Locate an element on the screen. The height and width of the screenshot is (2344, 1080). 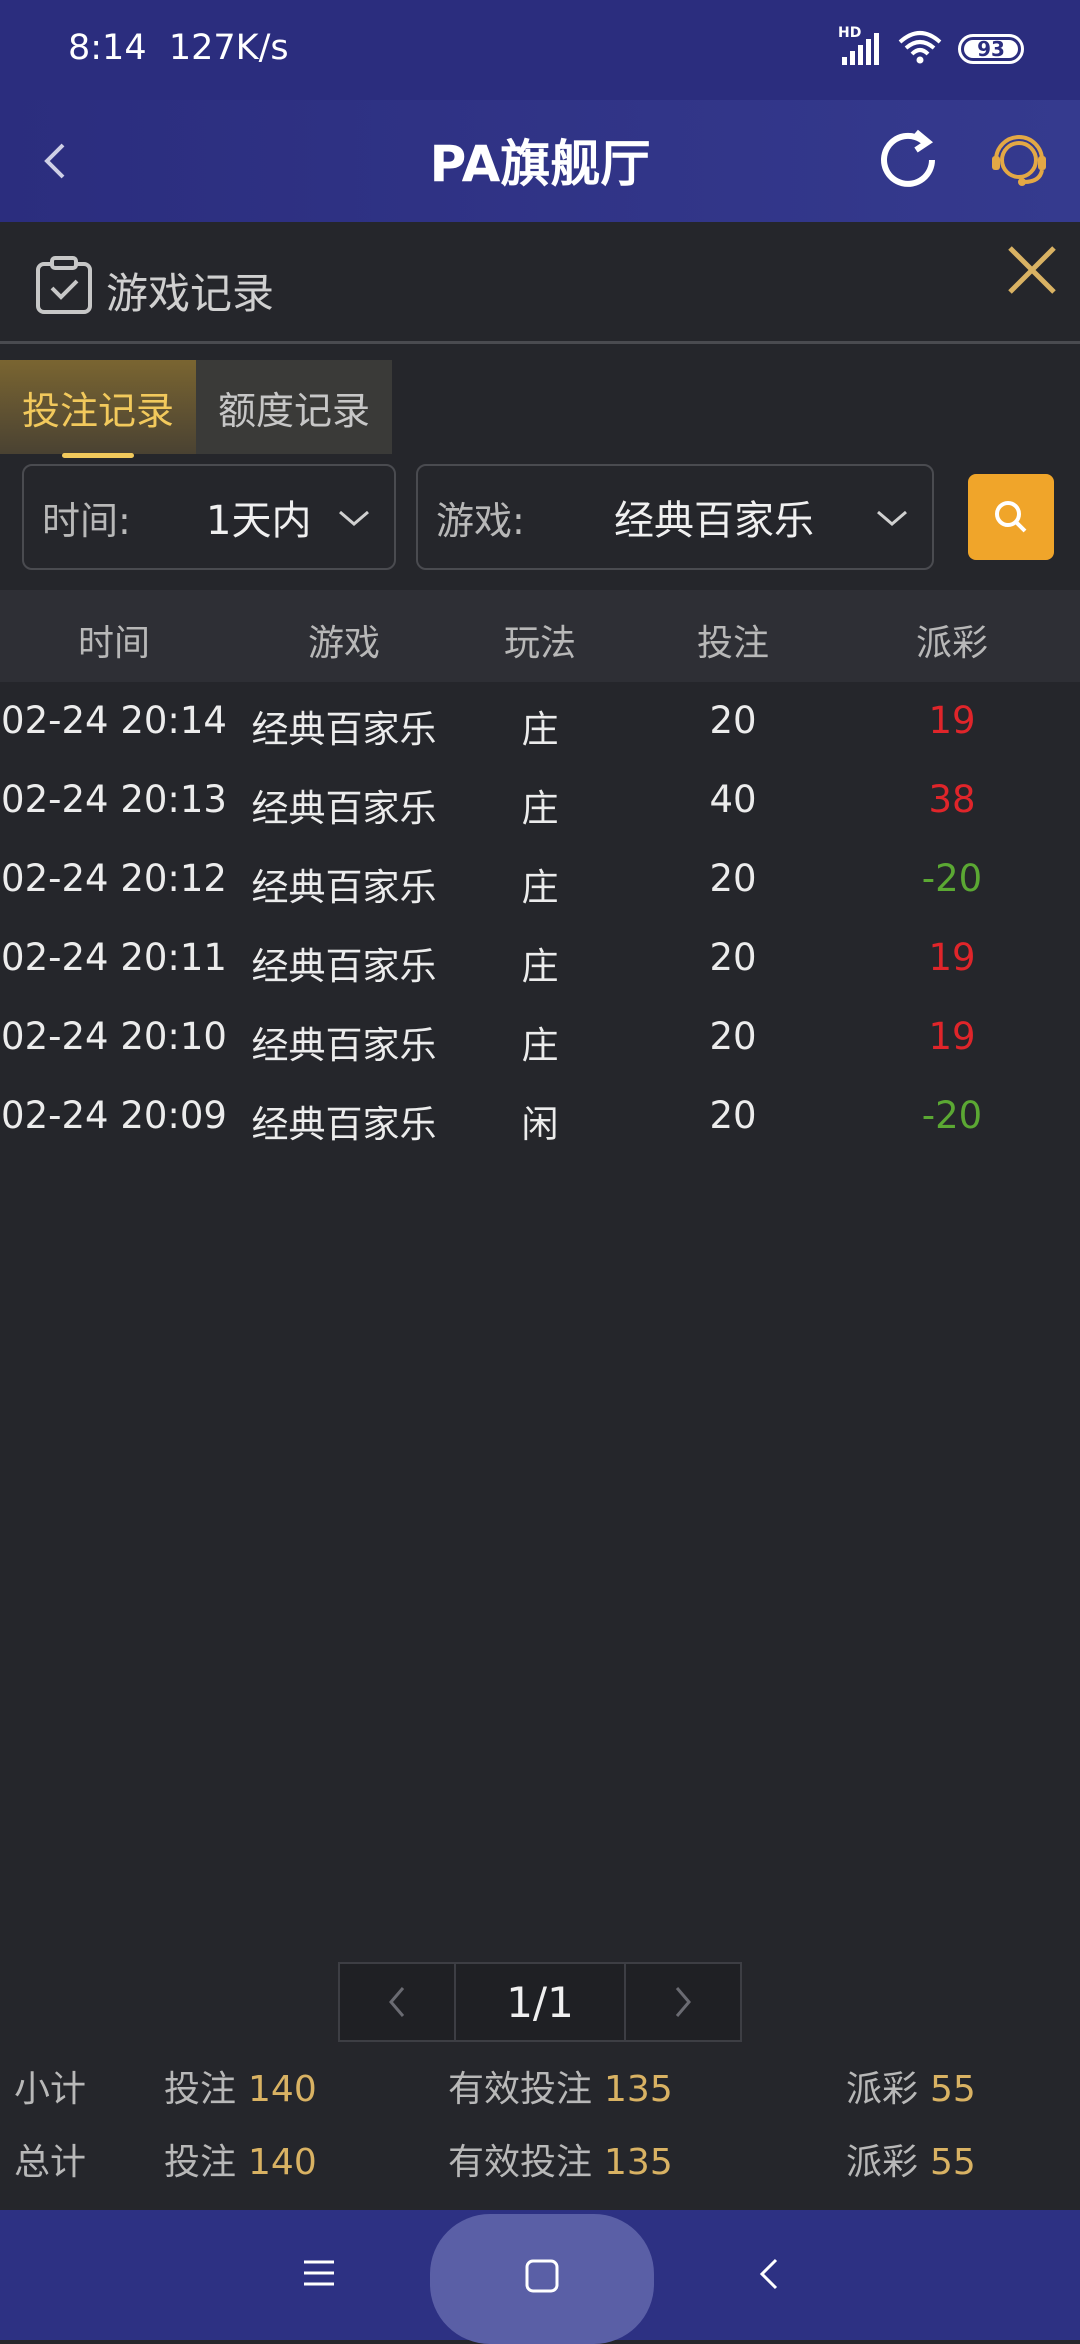
menu-icon is located at coordinates (319, 2273).